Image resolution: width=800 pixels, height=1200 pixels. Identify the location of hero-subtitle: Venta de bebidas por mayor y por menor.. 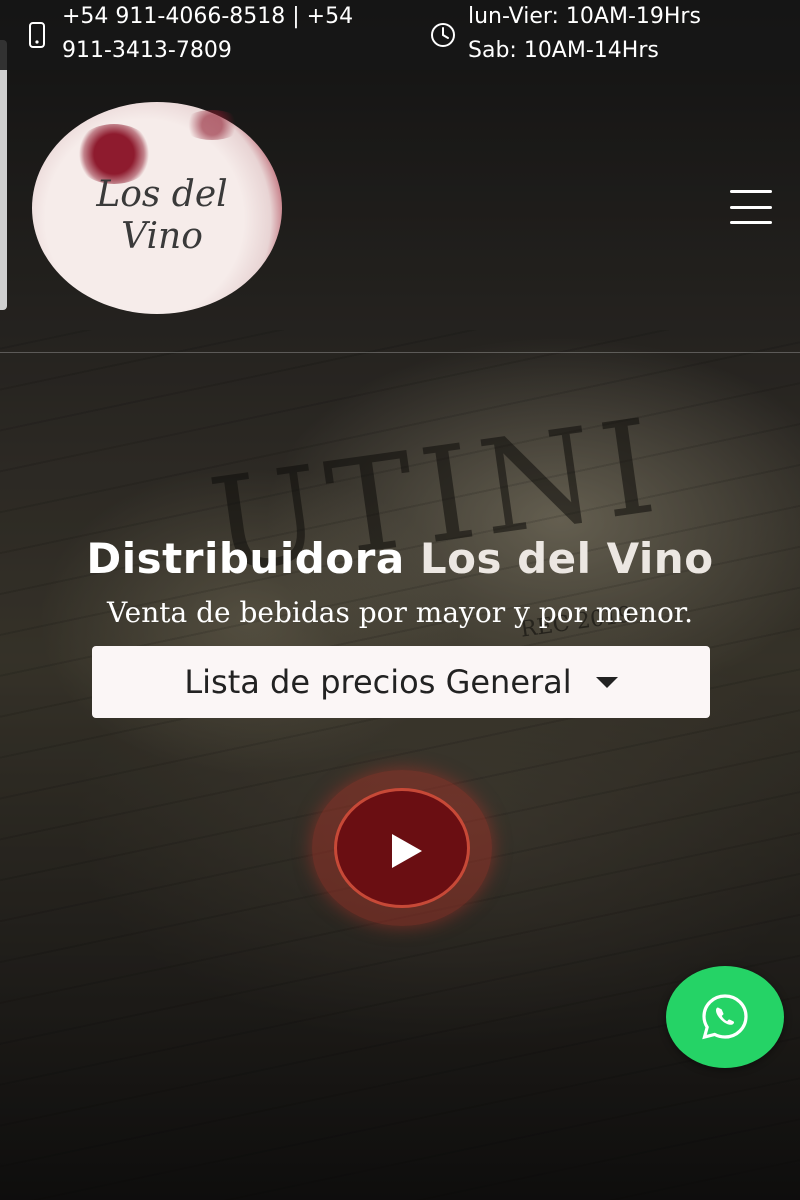
(400, 612).